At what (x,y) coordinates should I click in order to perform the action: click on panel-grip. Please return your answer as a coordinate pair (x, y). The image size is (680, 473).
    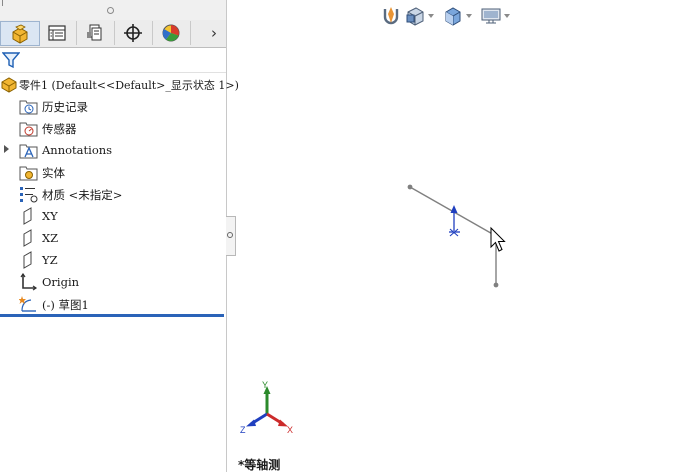
    Looking at the image, I should click on (113, 10).